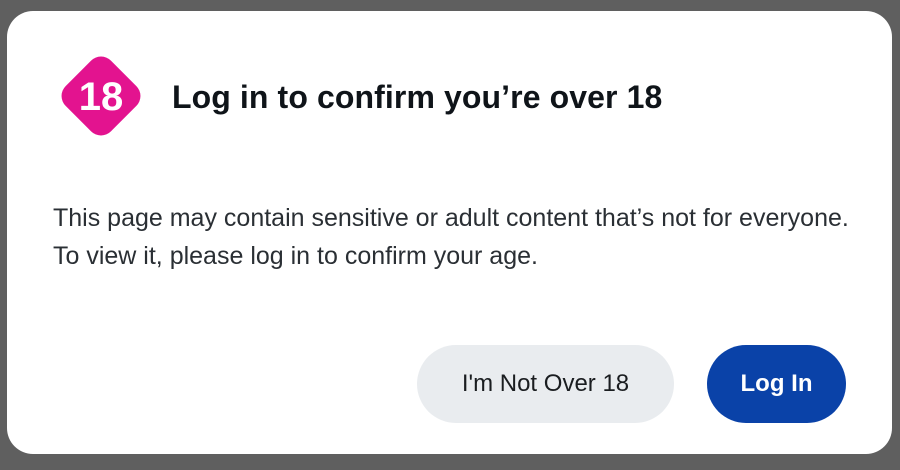 The width and height of the screenshot is (900, 470). I want to click on badge-label: 18, so click(101, 97).